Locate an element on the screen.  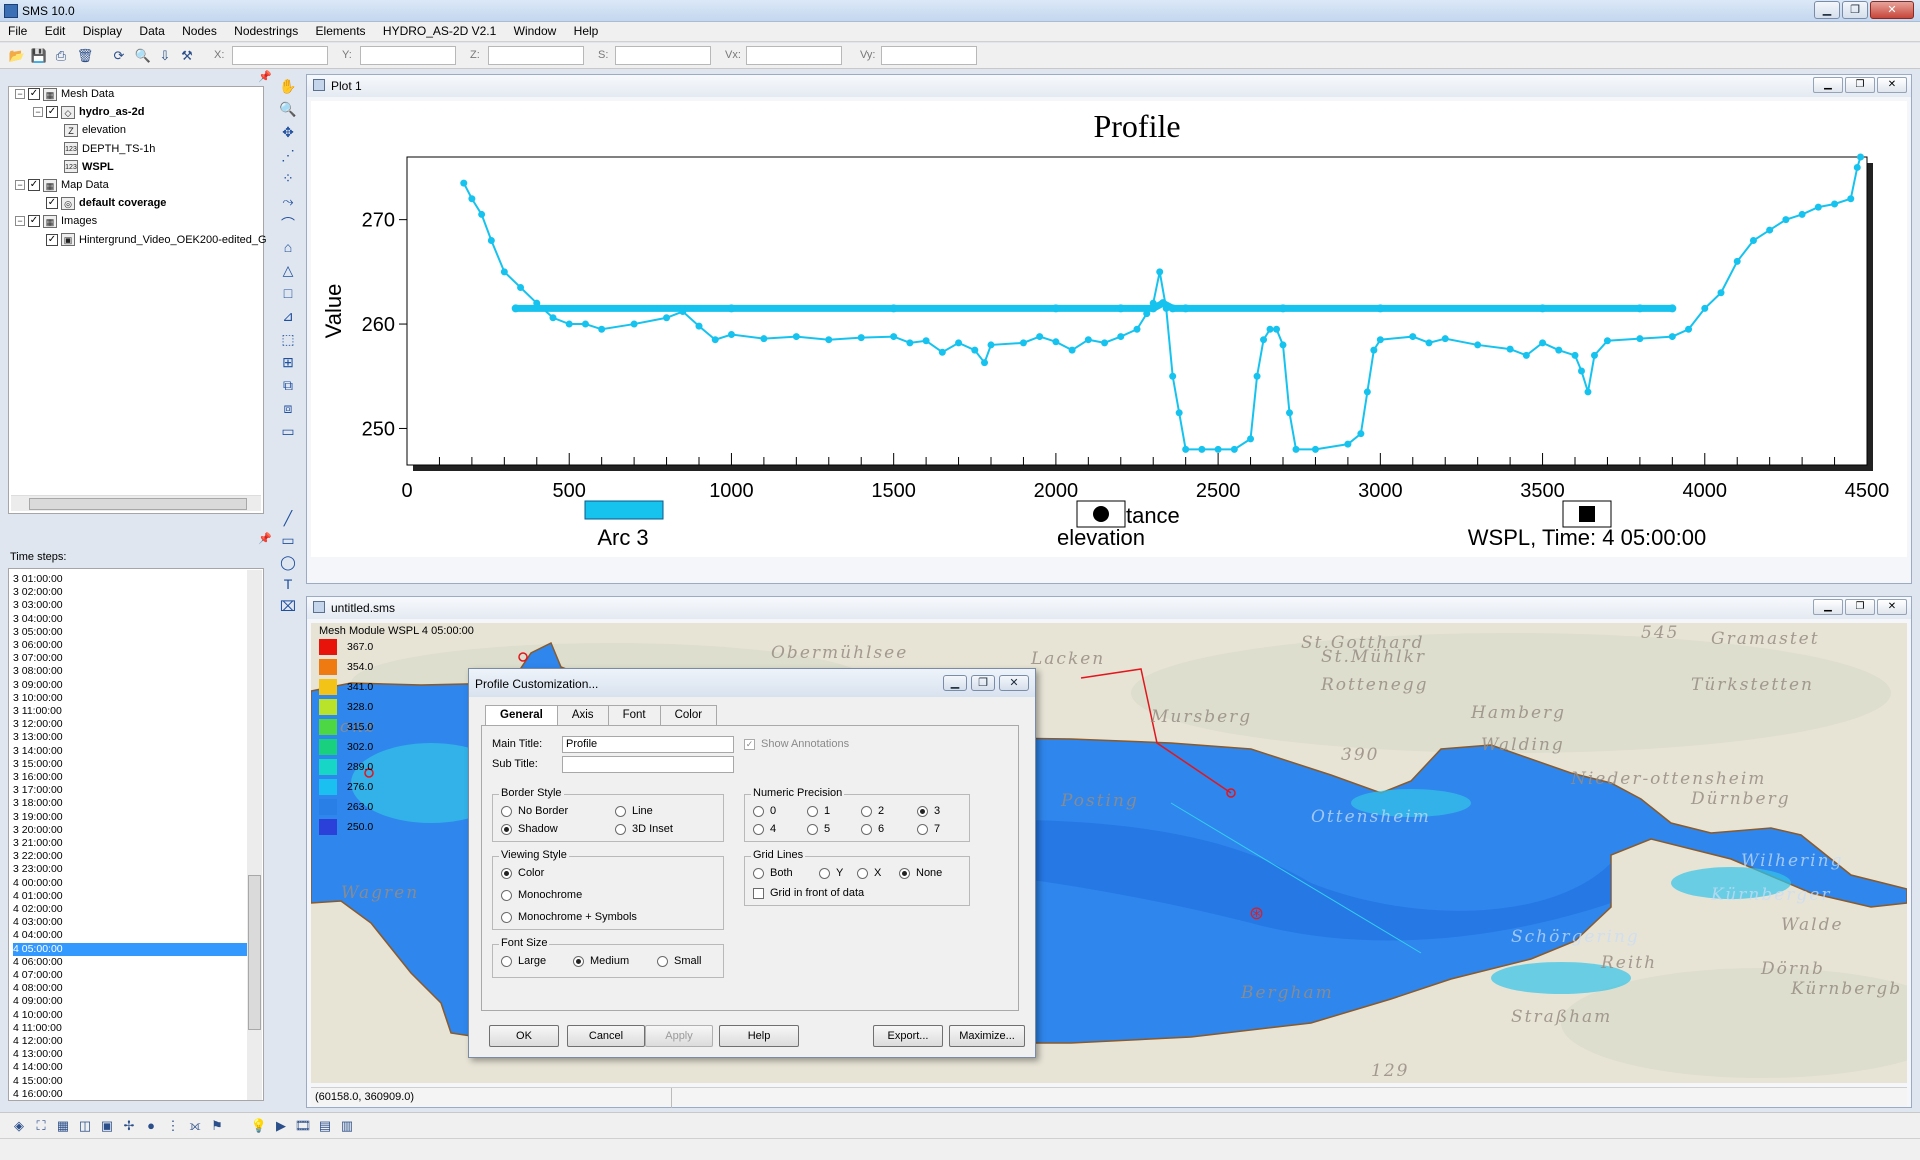
radio-precision-1: 1 is located at coordinates (818, 811).